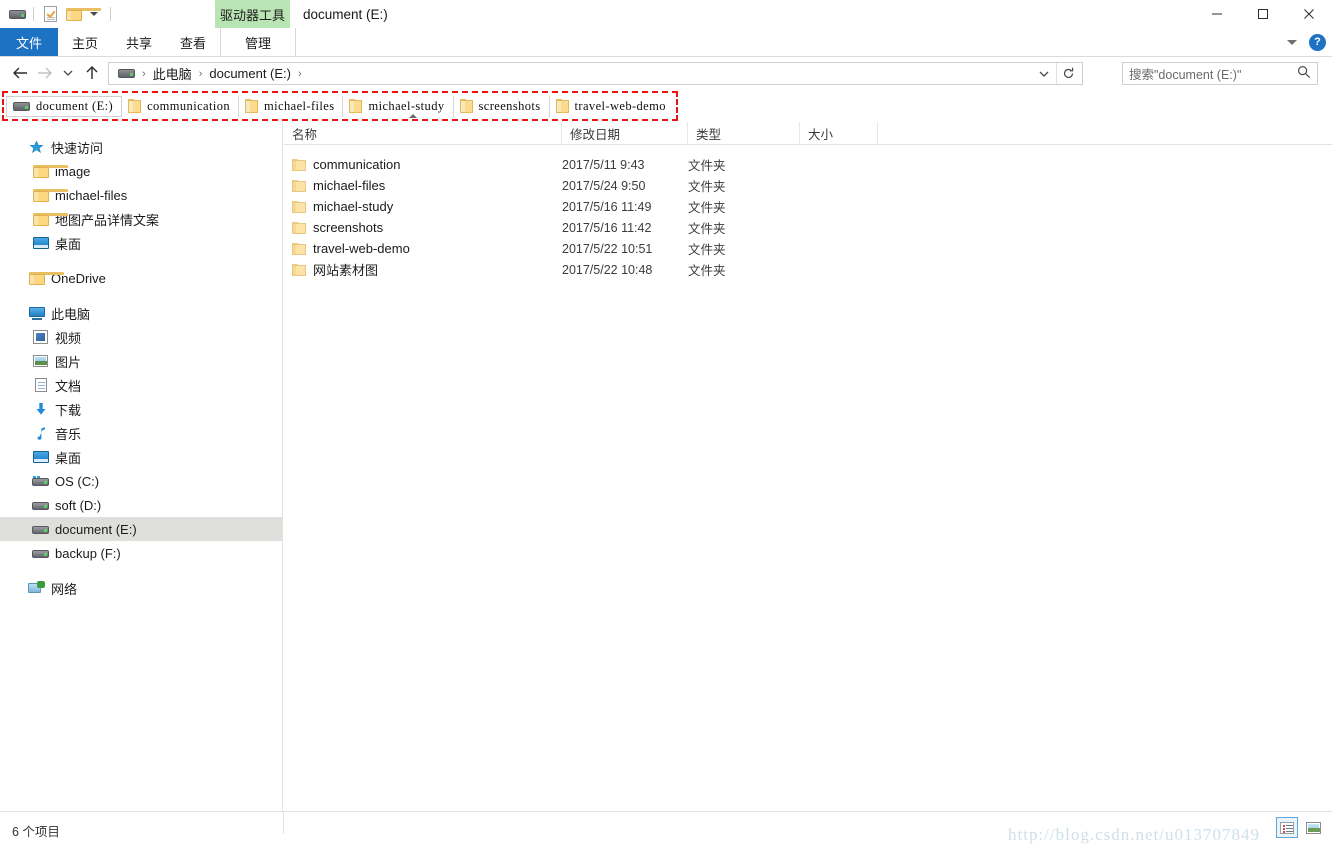  Describe the element at coordinates (1044, 73) in the screenshot. I see `address-dropdown-icon` at that location.